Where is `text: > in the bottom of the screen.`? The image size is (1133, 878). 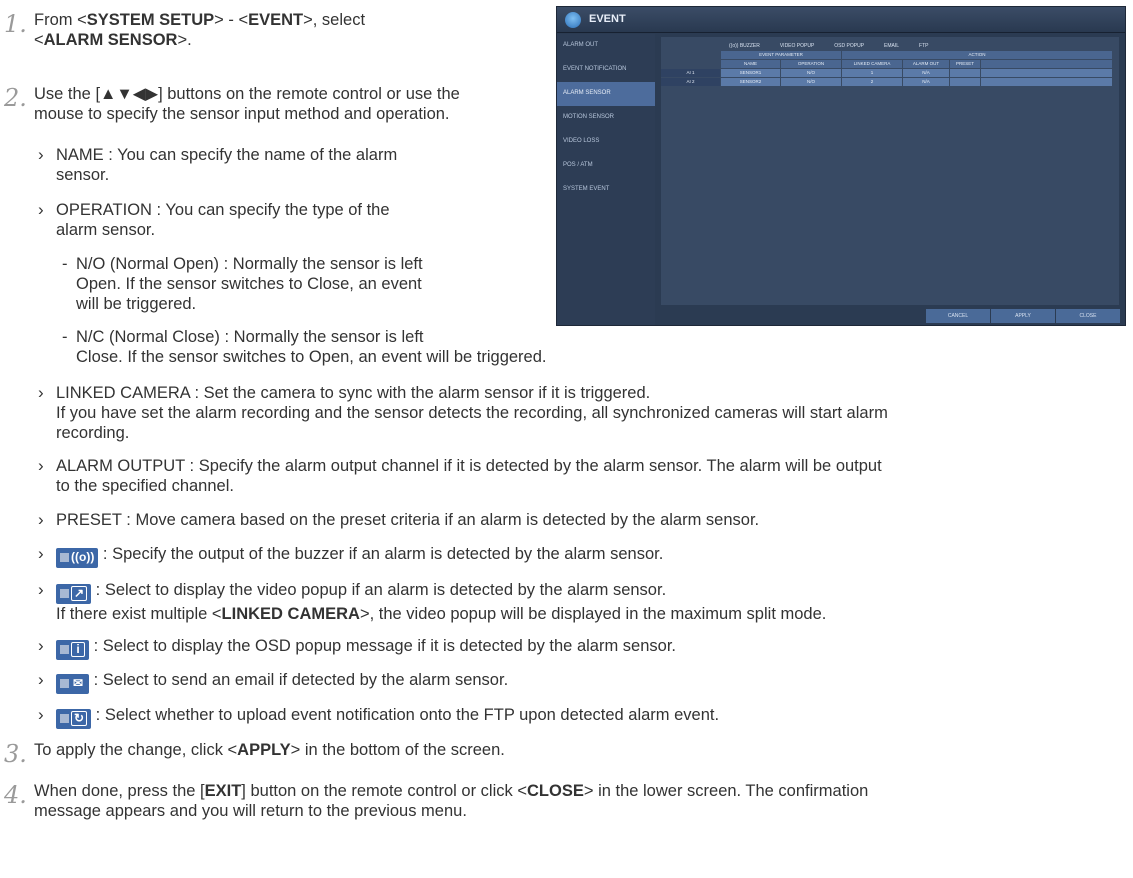 text: > in the bottom of the screen. is located at coordinates (397, 750).